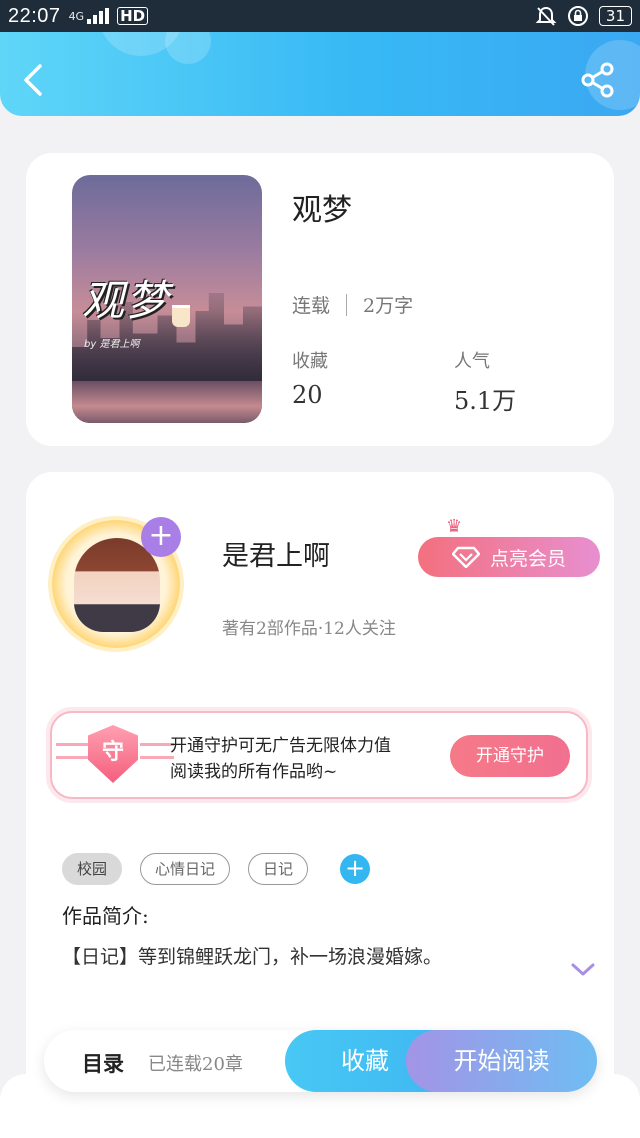  What do you see at coordinates (252, 957) in the screenshot?
I see `intro-text: 【日记】等到锦鲤跃龙门，补一场浪漫婚嫁。` at bounding box center [252, 957].